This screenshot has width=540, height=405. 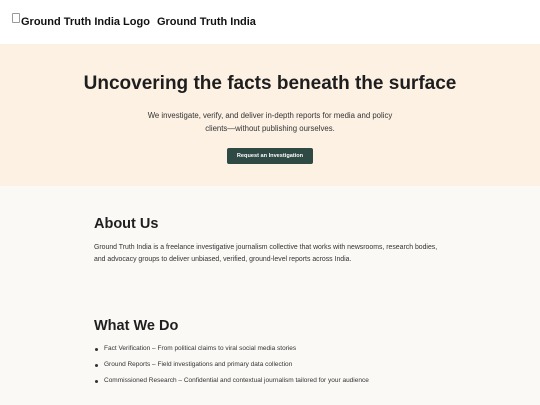 What do you see at coordinates (270, 156) in the screenshot?
I see `request-investigation-button: Request an Investigation` at bounding box center [270, 156].